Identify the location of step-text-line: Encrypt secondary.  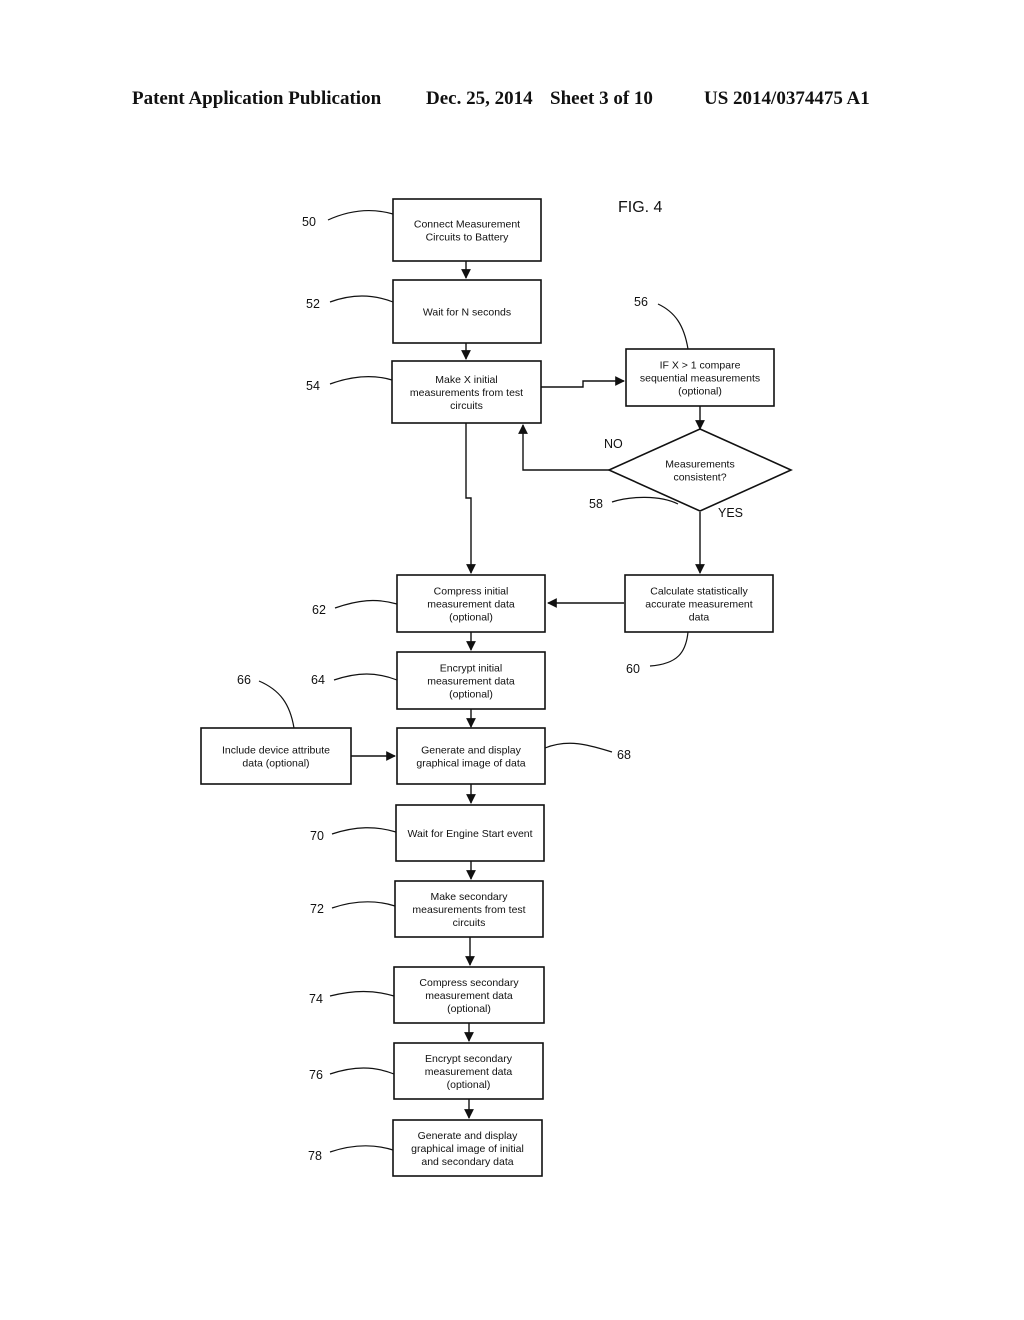
(469, 1059).